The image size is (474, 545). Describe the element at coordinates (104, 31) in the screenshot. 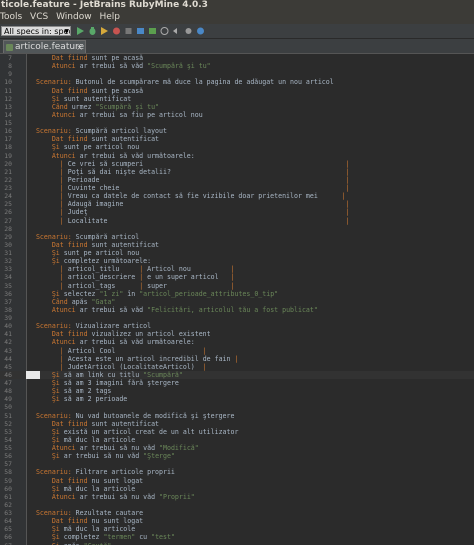

I see `coverage-icon` at that location.